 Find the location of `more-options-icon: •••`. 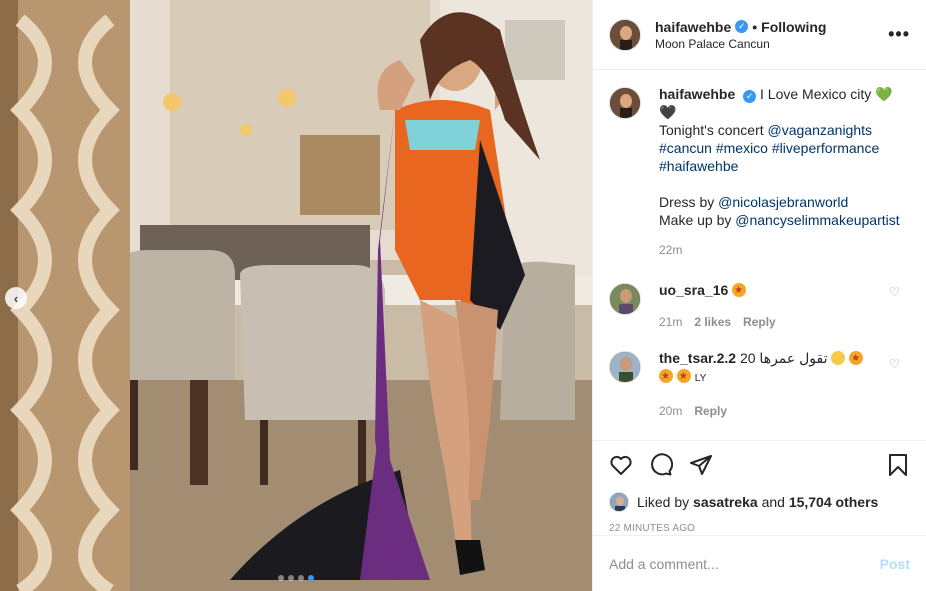

more-options-icon: ••• is located at coordinates (899, 34).